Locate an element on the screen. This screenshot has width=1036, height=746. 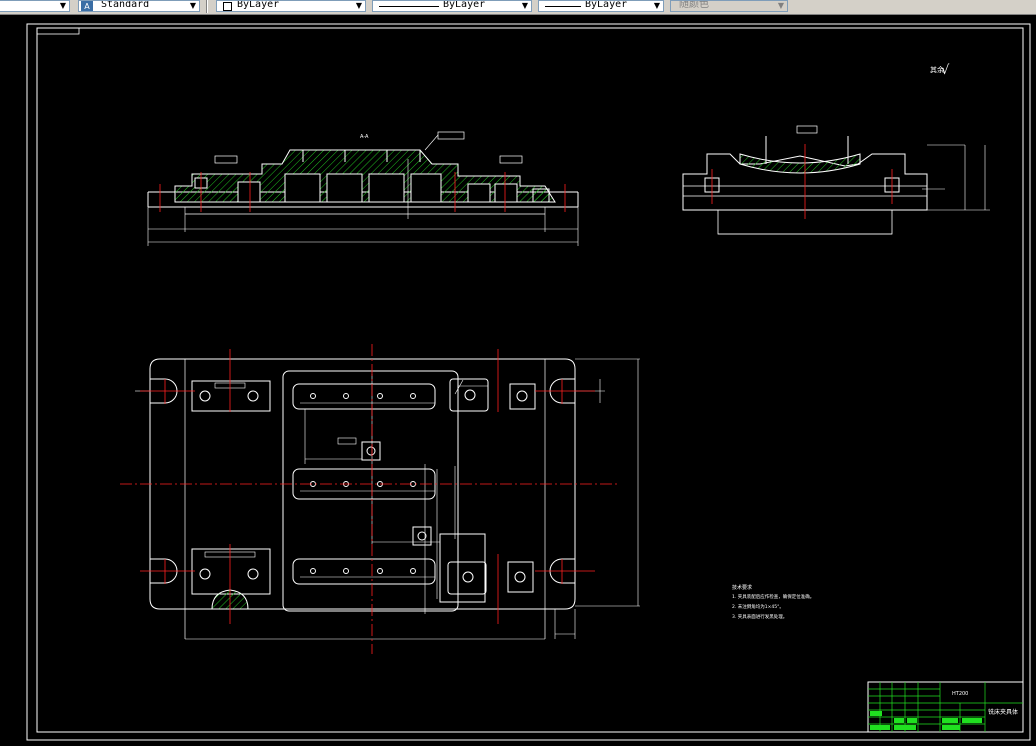
title-block: HT200 铣床夹具体 is located at coordinates (945, 707).